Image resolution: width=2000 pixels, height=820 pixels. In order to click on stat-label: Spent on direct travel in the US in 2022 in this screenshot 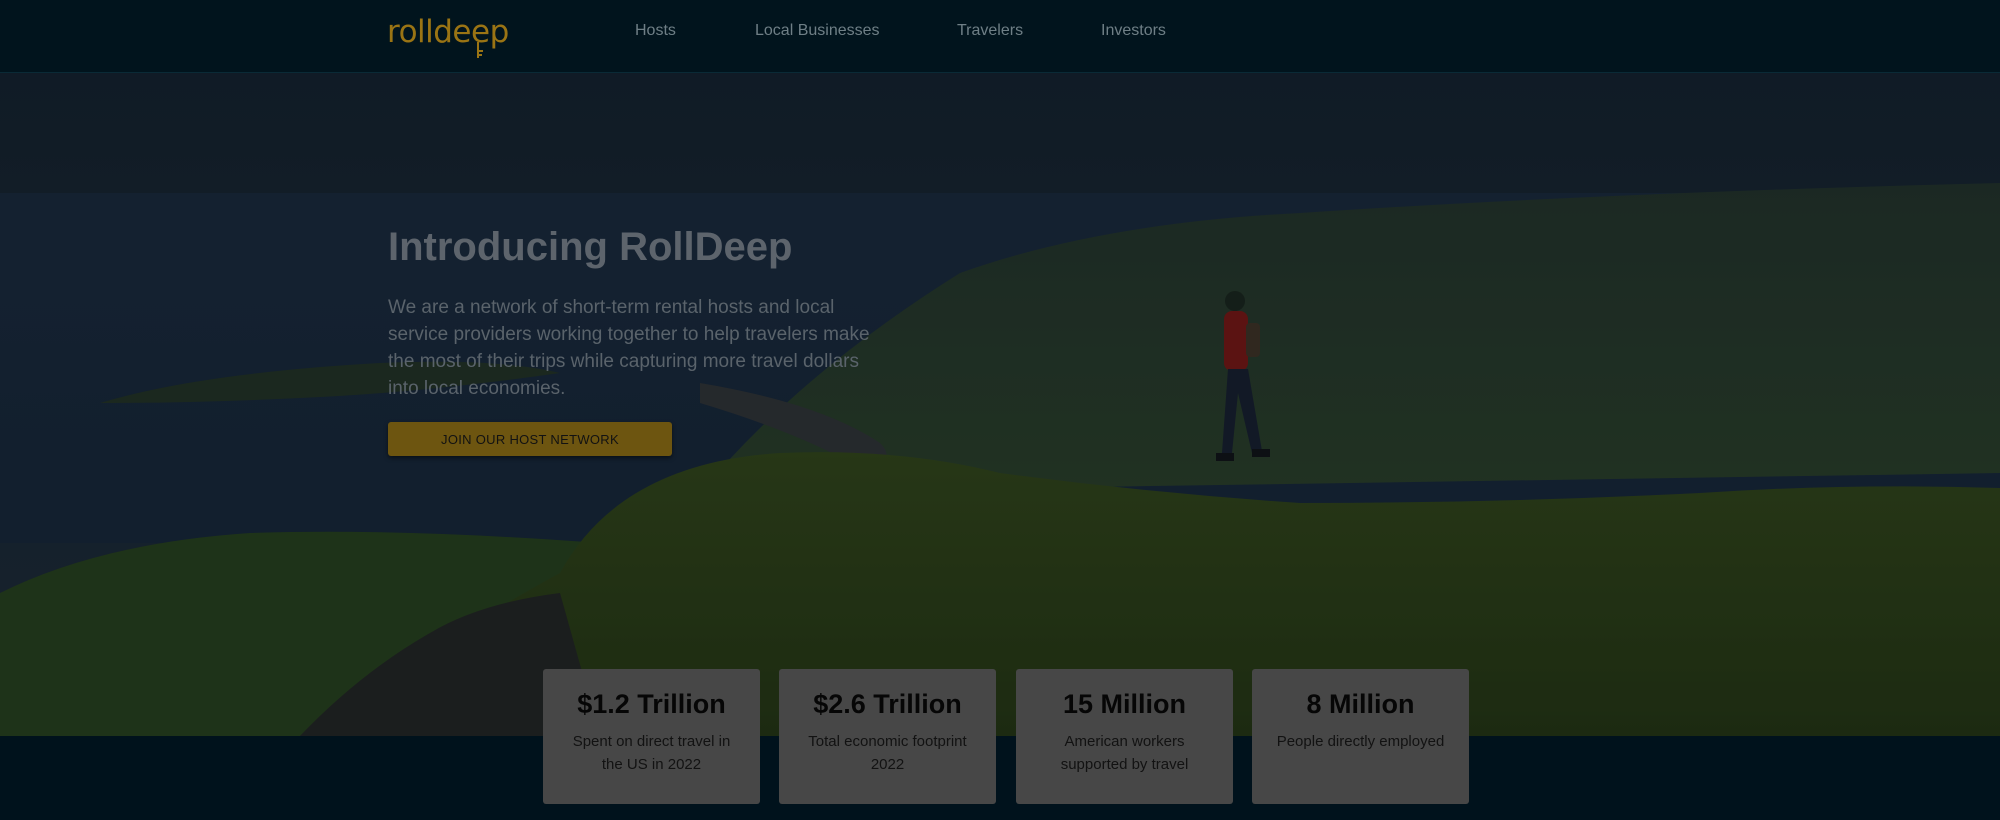, I will do `click(651, 753)`.